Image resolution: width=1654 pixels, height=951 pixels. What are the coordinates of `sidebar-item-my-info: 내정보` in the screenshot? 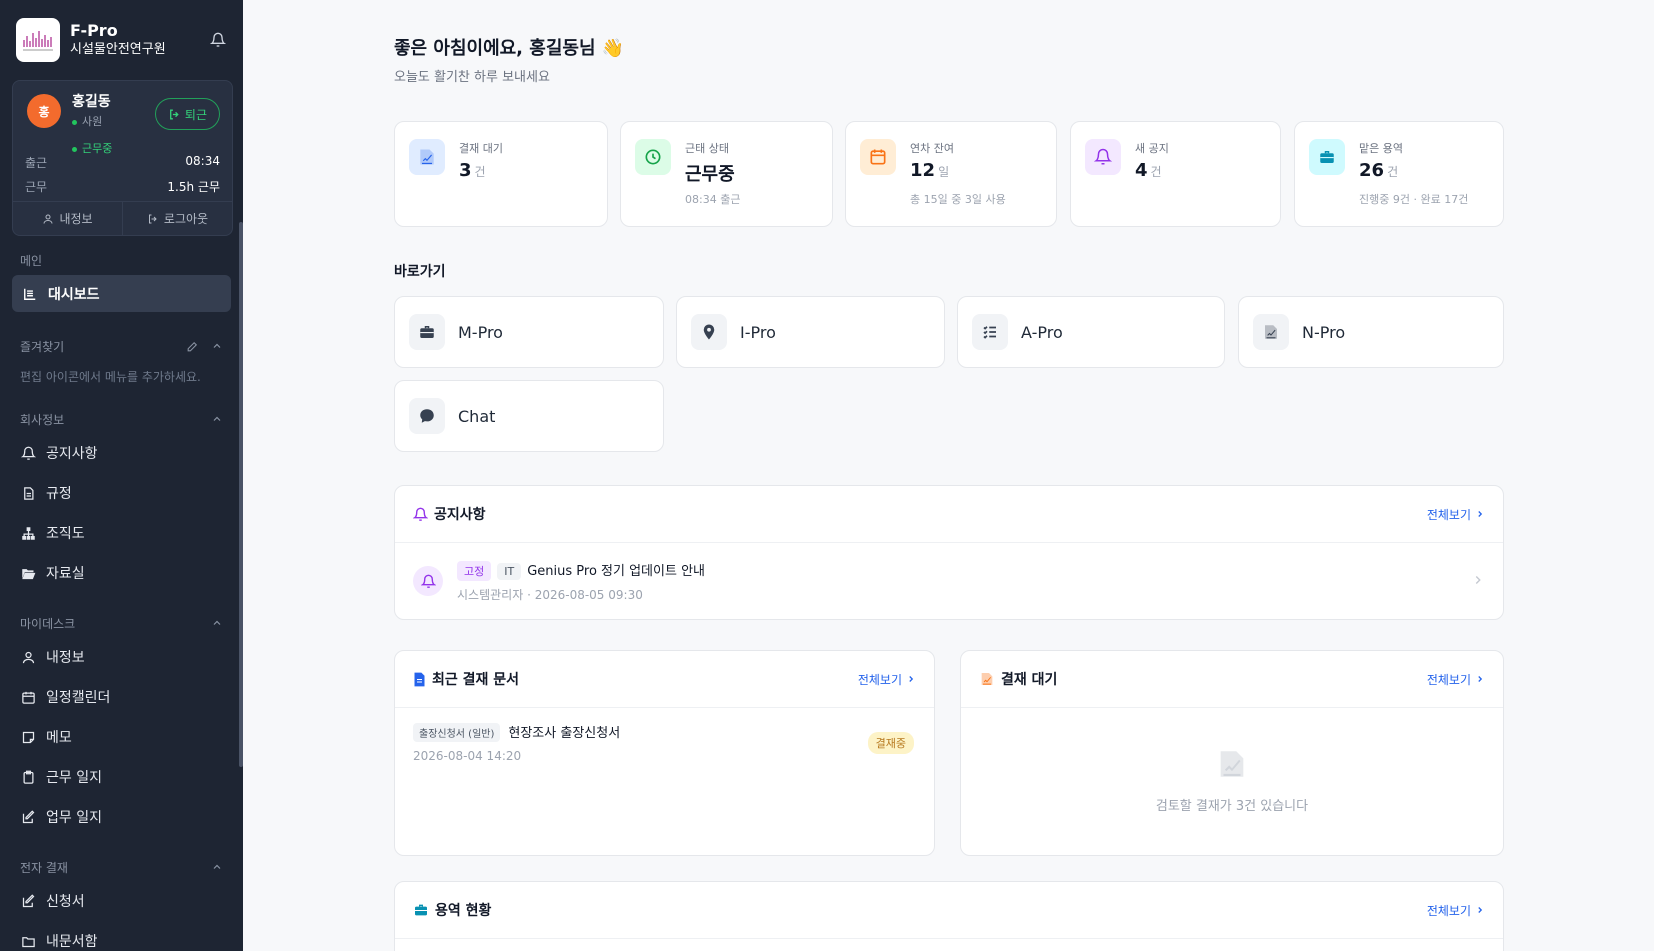 It's located at (121, 657).